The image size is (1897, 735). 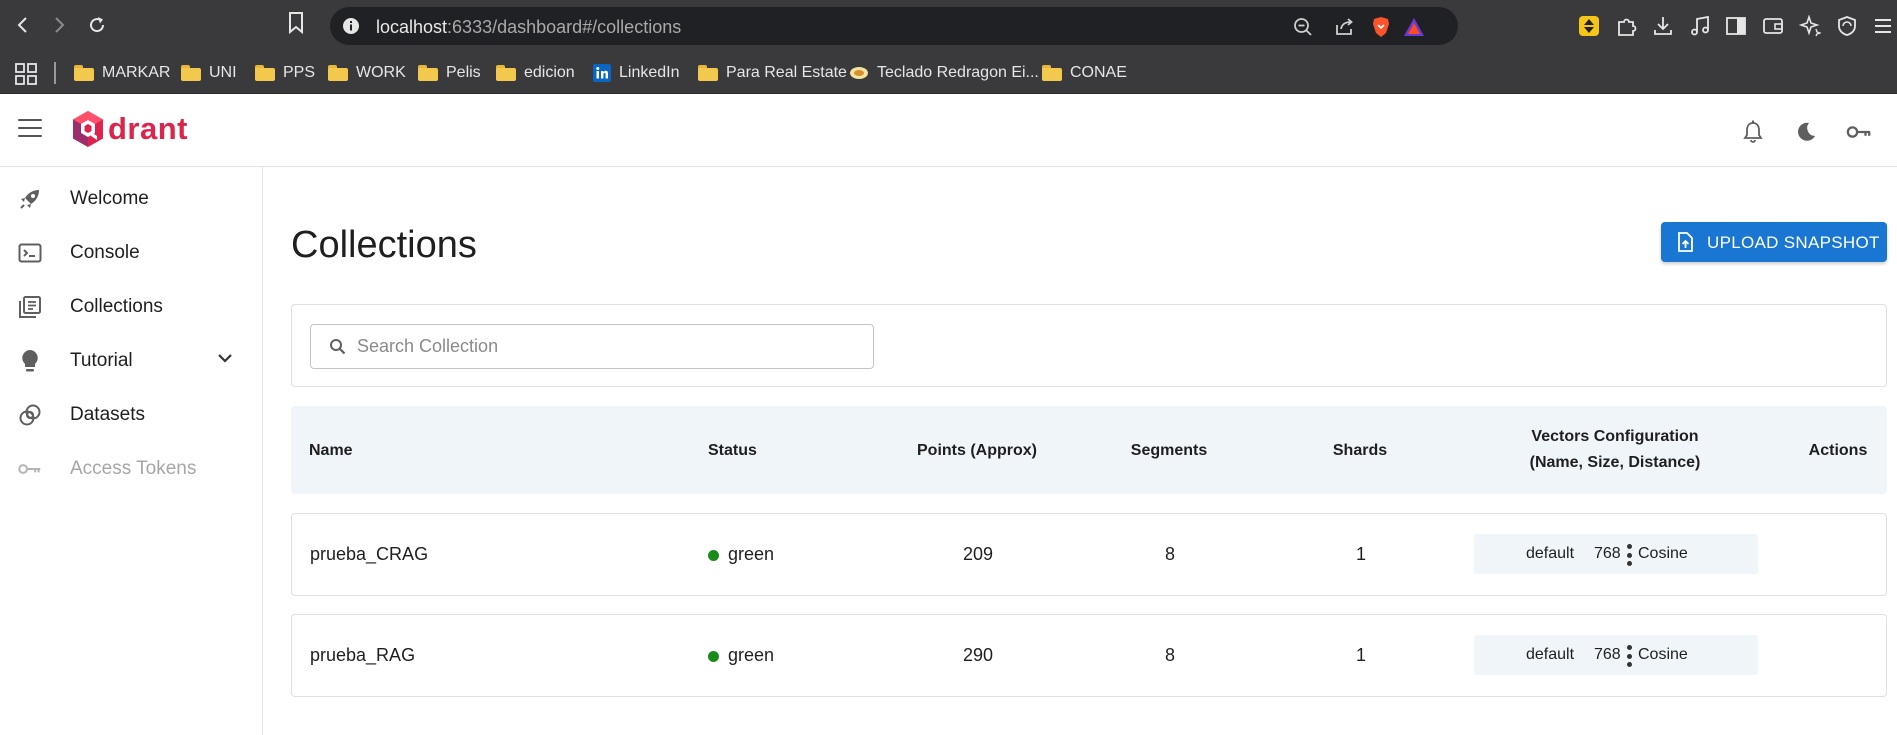 I want to click on search-field, so click(x=592, y=346).